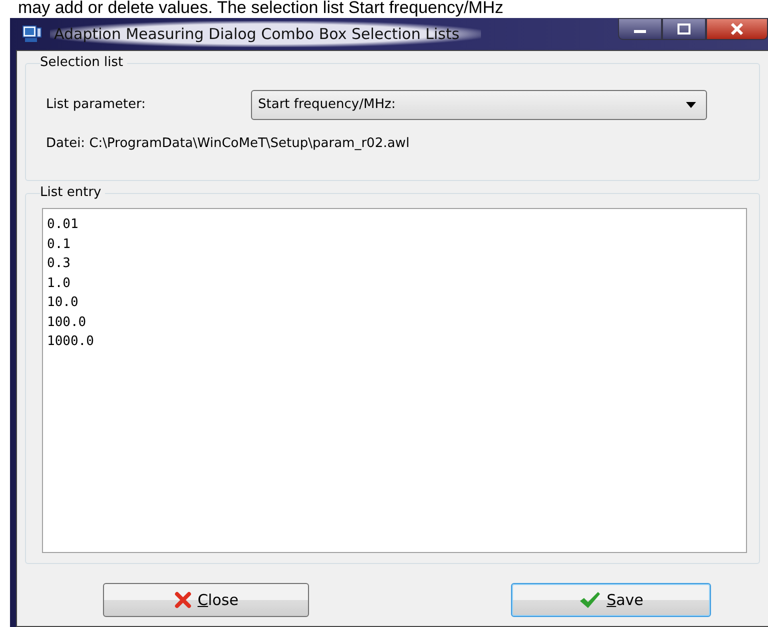  I want to click on maximize-button, so click(684, 29).